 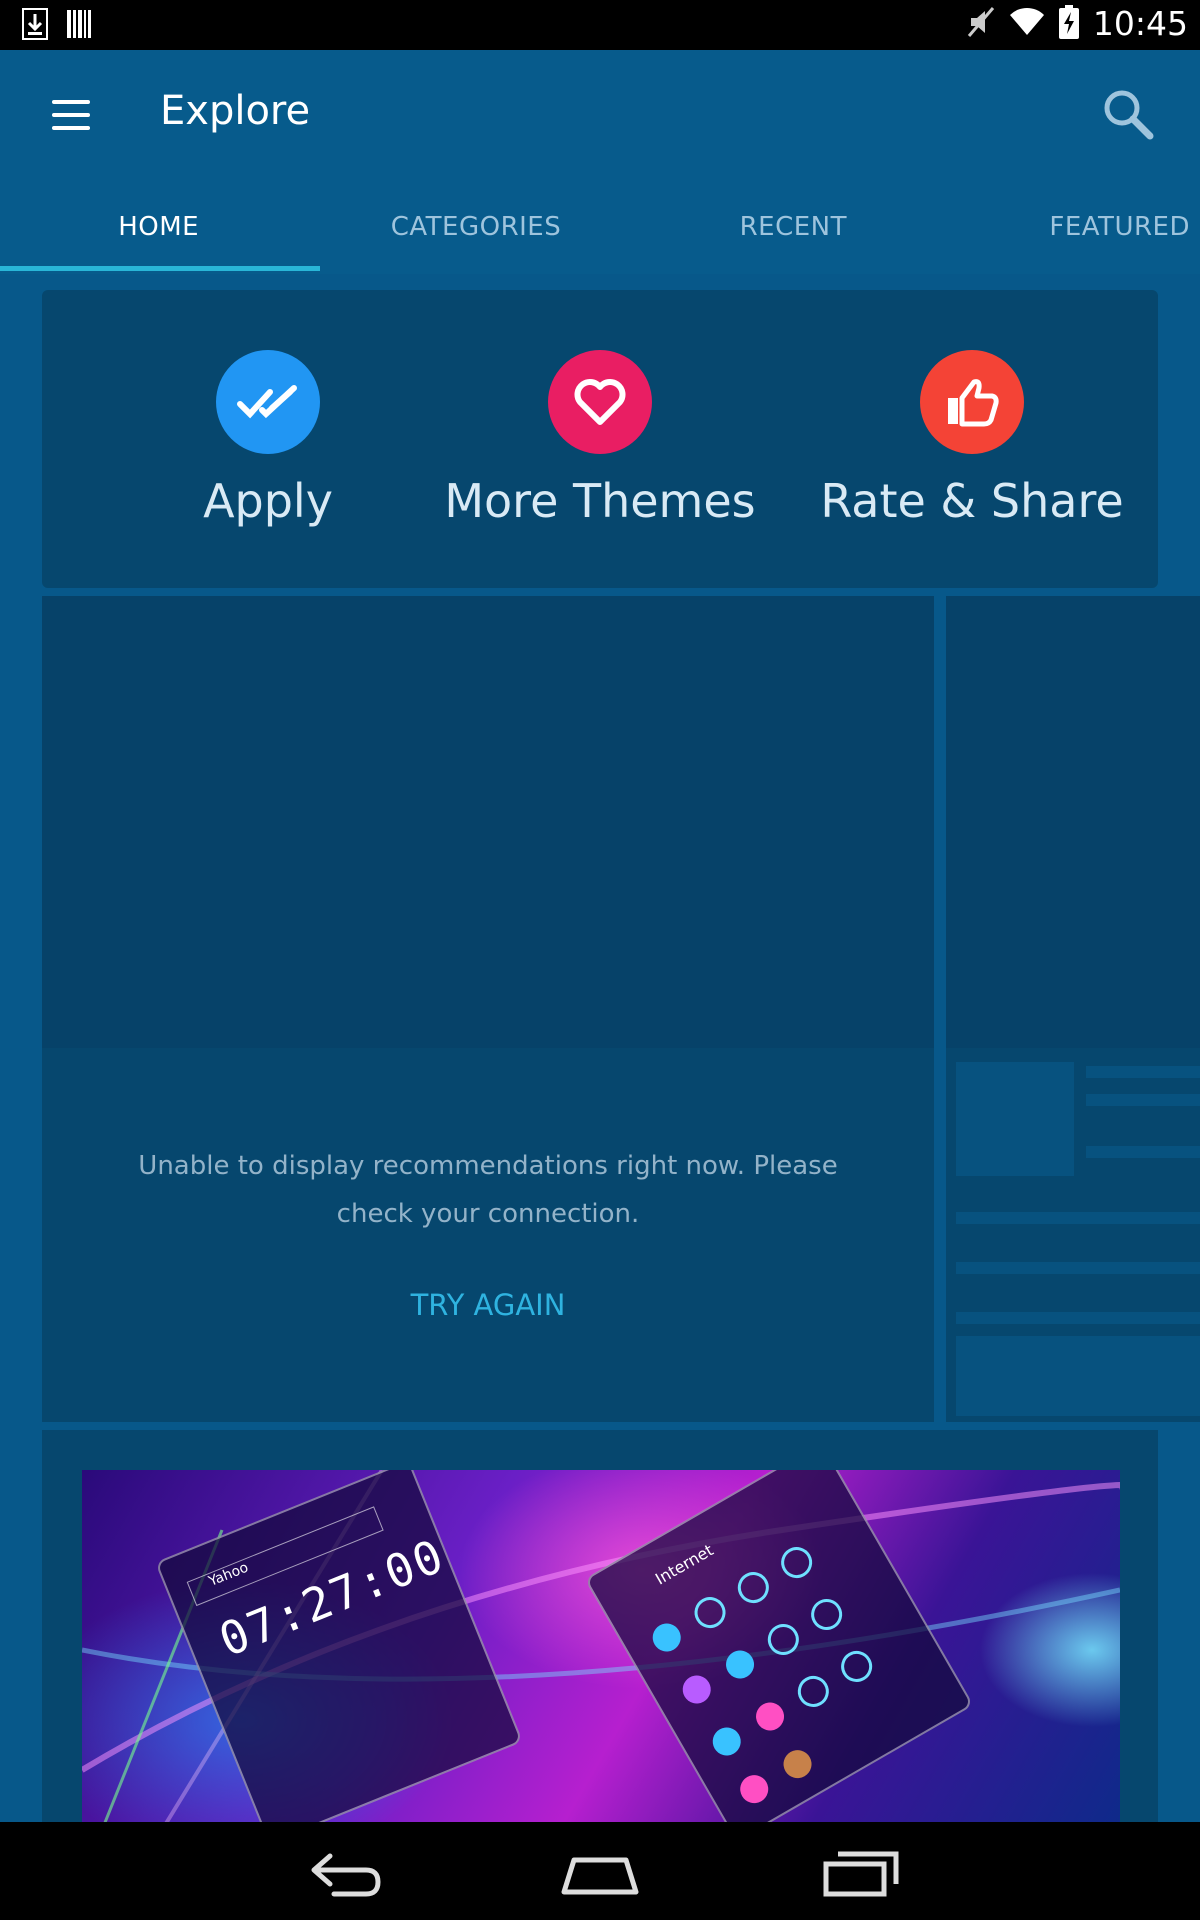 I want to click on status-time: 10:45, so click(x=1140, y=23).